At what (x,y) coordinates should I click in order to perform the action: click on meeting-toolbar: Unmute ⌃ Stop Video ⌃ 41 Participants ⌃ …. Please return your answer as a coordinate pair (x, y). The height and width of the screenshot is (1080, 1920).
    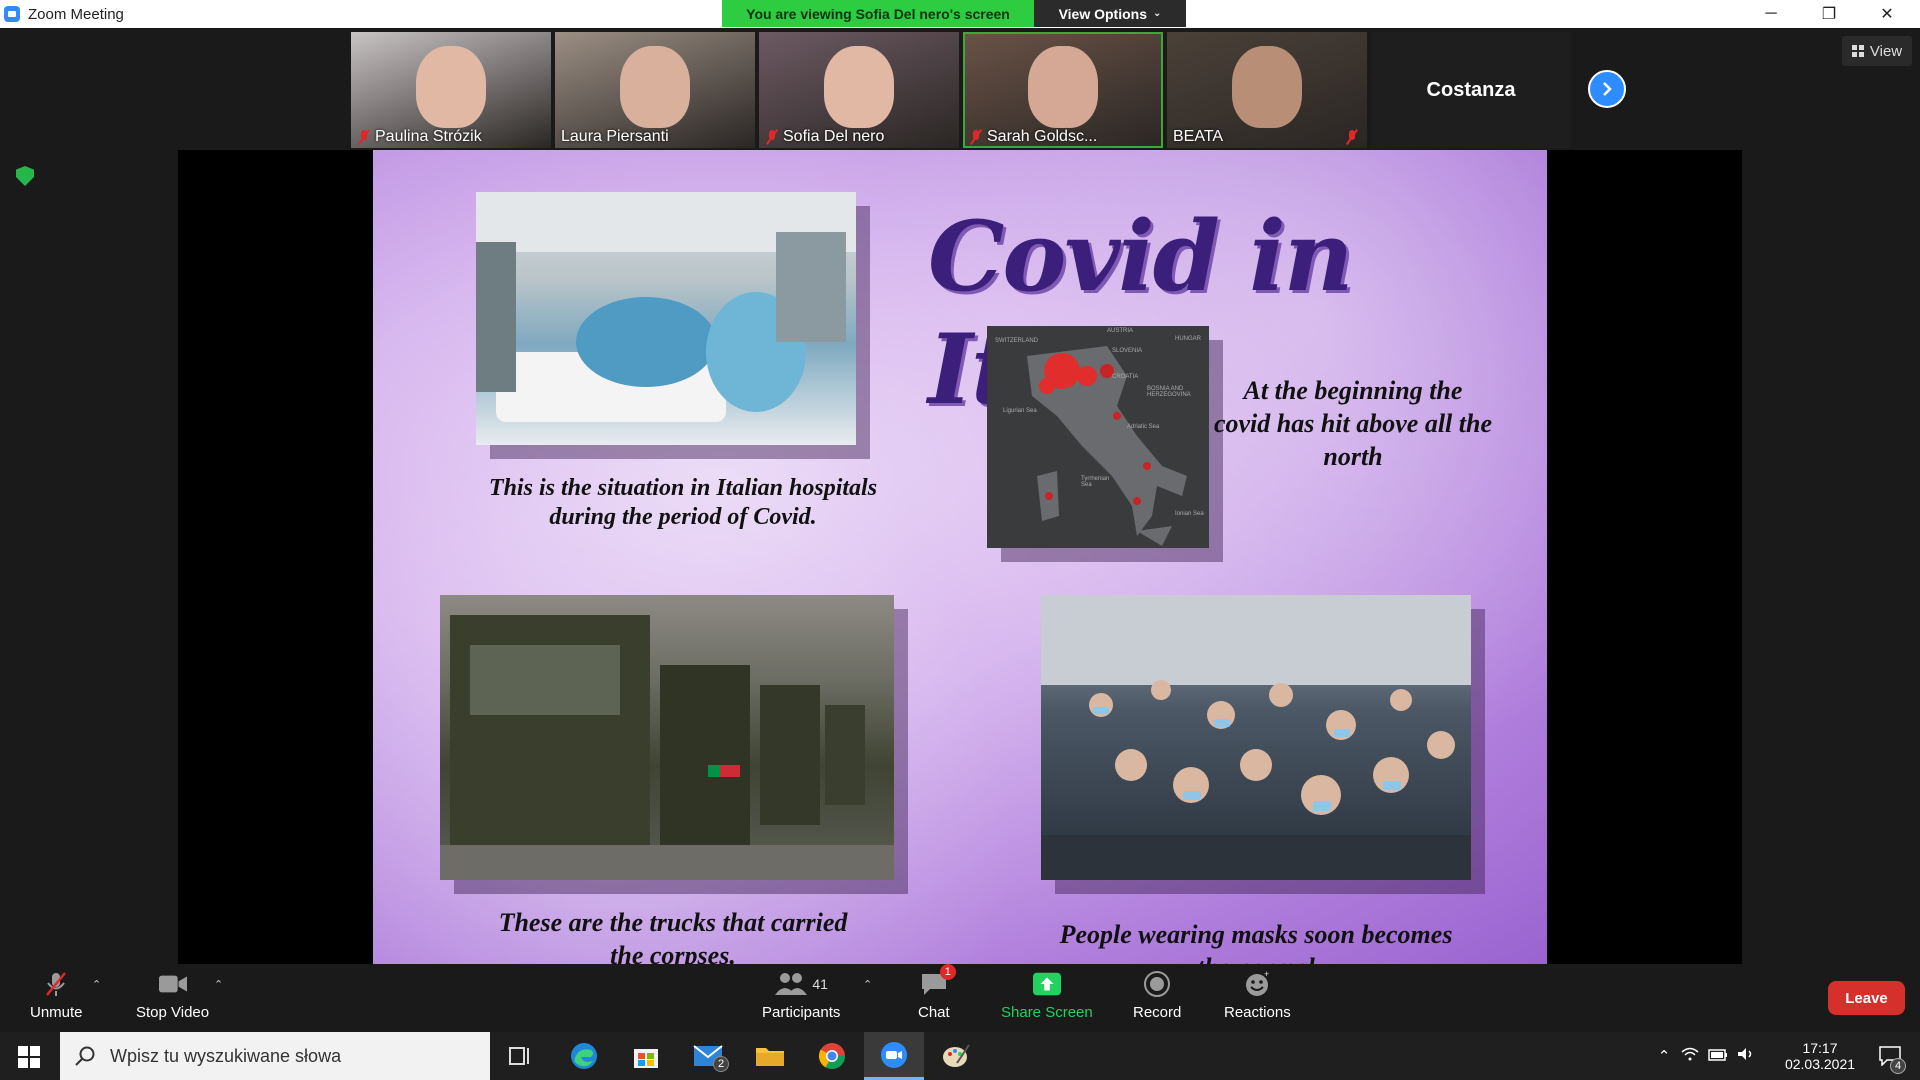
    Looking at the image, I should click on (960, 998).